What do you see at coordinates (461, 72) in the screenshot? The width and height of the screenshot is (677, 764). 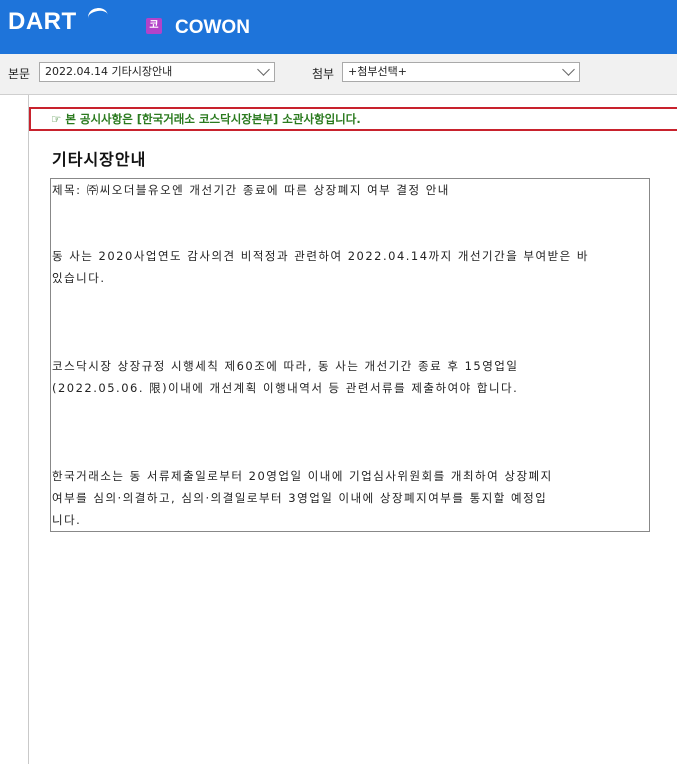 I see `attach-select: +첨부선택+` at bounding box center [461, 72].